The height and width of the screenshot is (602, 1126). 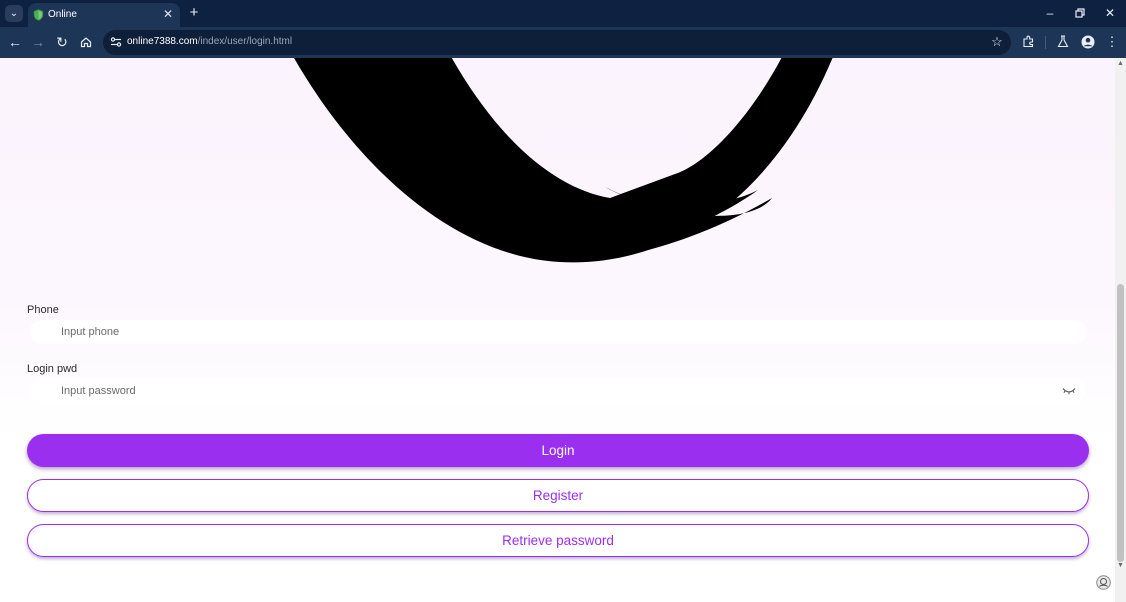 I want to click on scroll-up-arrow-icon: ▲, so click(x=1120, y=63).